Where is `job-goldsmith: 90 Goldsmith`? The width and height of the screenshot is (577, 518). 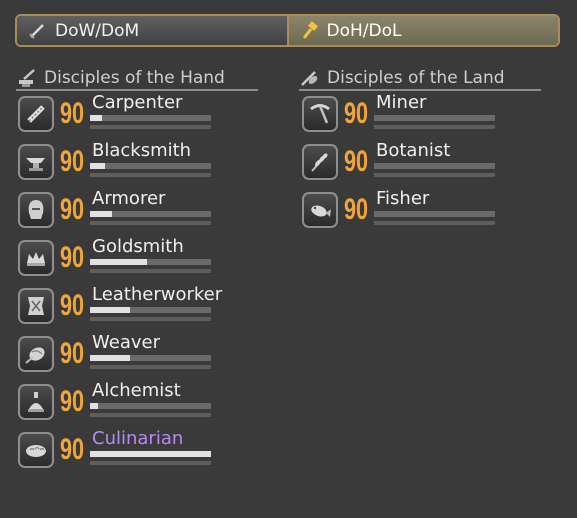
job-goldsmith: 90 Goldsmith is located at coordinates (118, 260).